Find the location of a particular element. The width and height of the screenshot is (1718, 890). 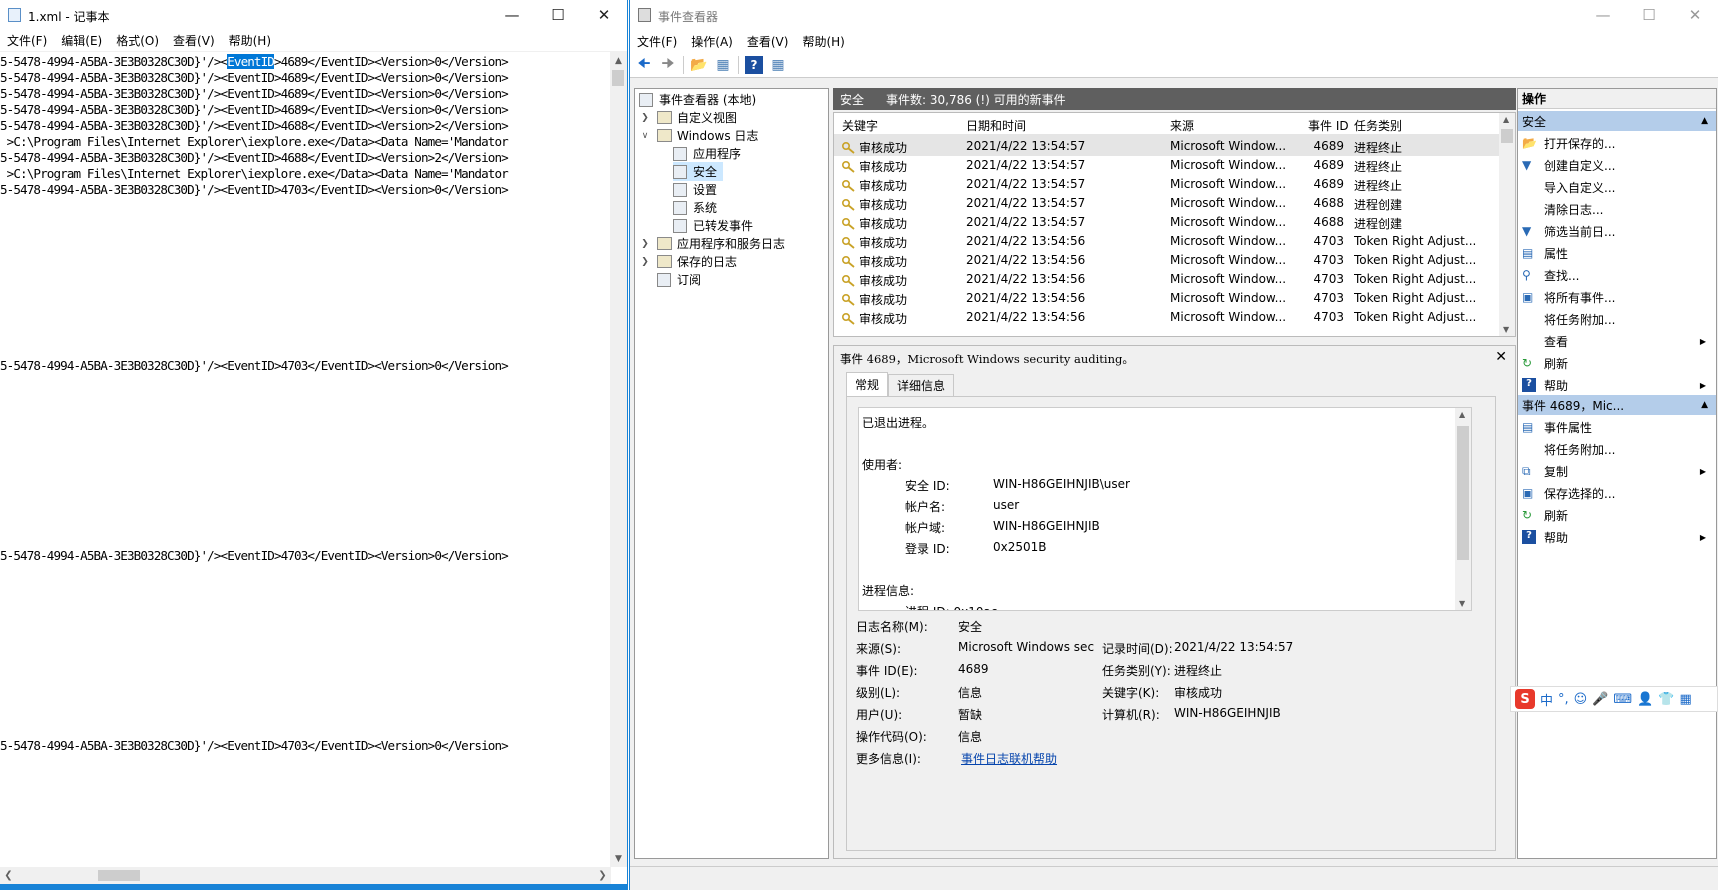

vertical-scrollbar: ▲ ▼ is located at coordinates (618, 459).